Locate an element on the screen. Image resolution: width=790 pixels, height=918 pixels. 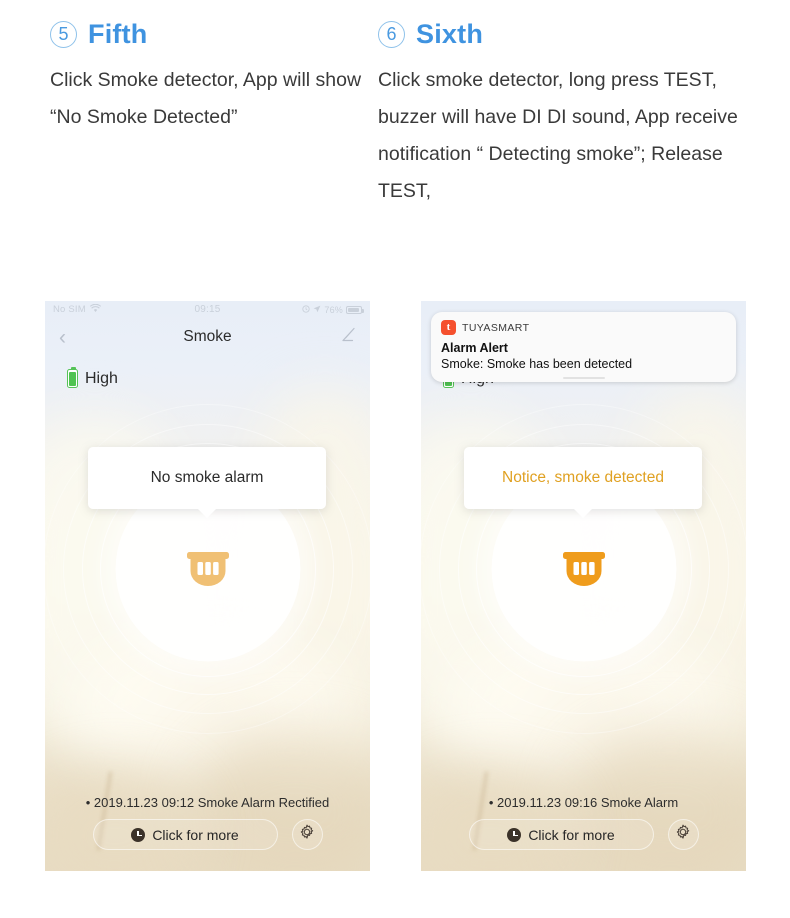
notification-app-name: TUYASMART is located at coordinates (496, 327).